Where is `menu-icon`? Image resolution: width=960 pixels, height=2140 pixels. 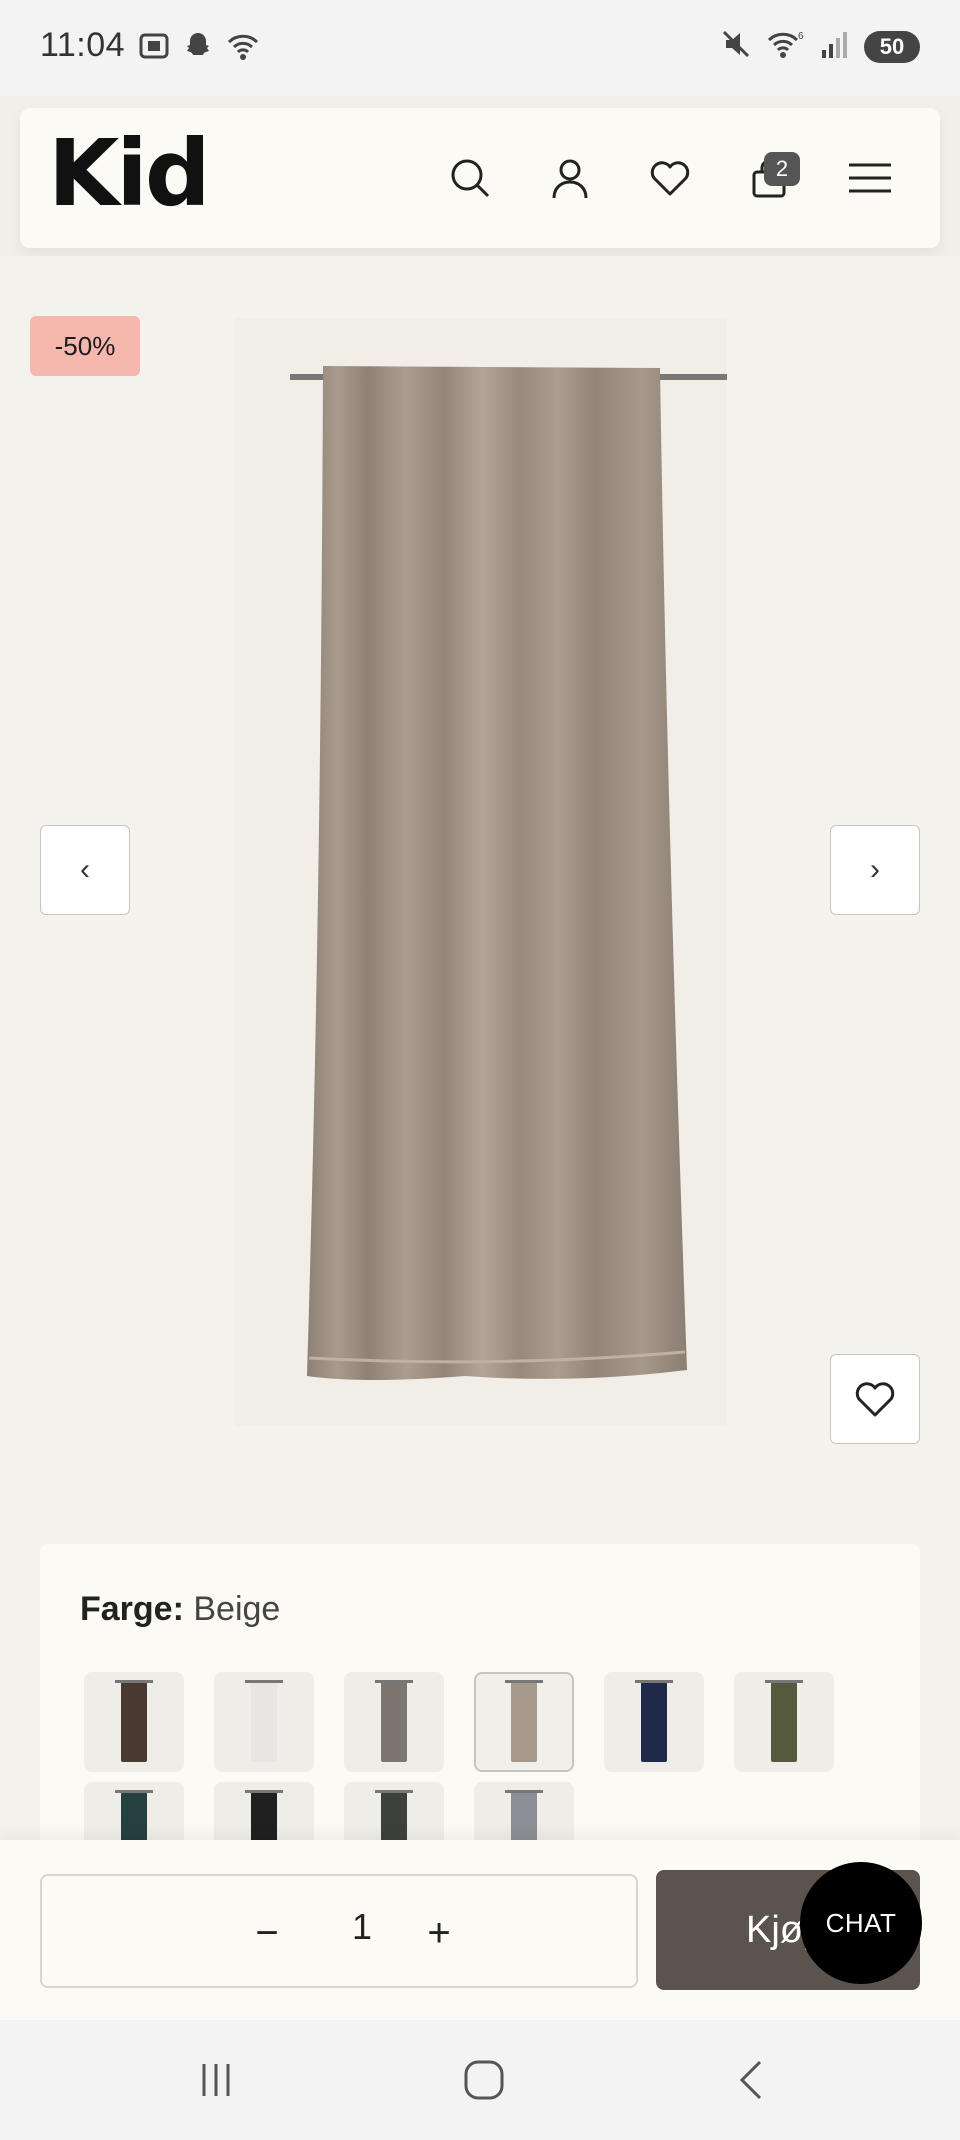
menu-icon is located at coordinates (870, 178).